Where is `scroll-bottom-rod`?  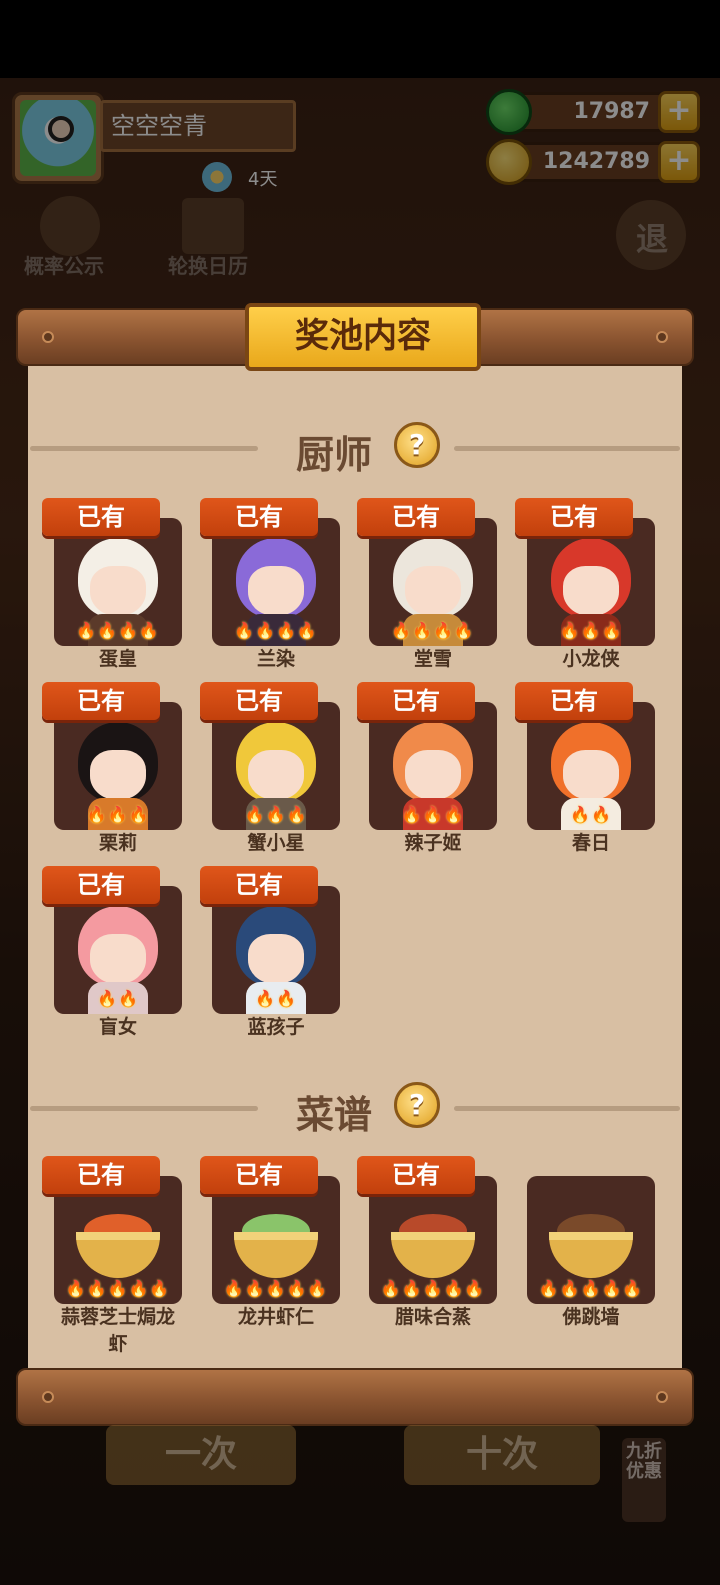
scroll-bottom-rod is located at coordinates (355, 1397).